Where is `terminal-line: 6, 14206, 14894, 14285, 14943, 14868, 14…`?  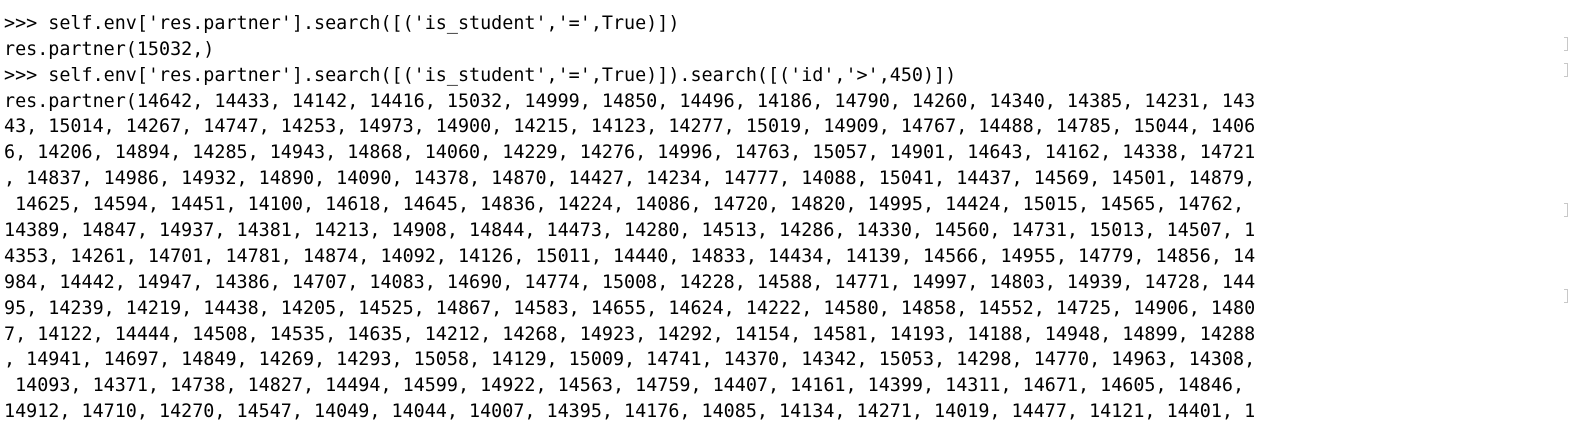
terminal-line: 6, 14206, 14894, 14285, 14943, 14868, 14… is located at coordinates (630, 153).